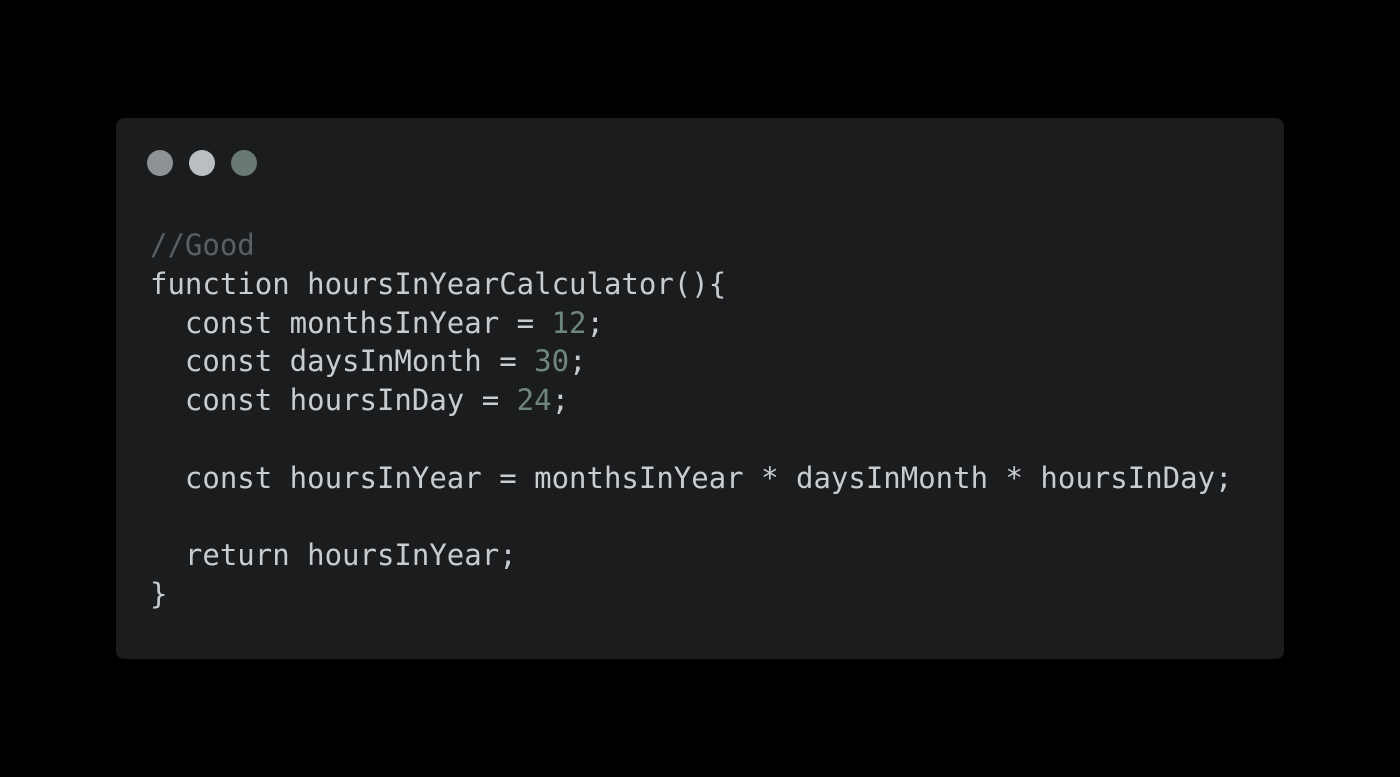  Describe the element at coordinates (552, 361) in the screenshot. I see `code-token-number: 30` at that location.